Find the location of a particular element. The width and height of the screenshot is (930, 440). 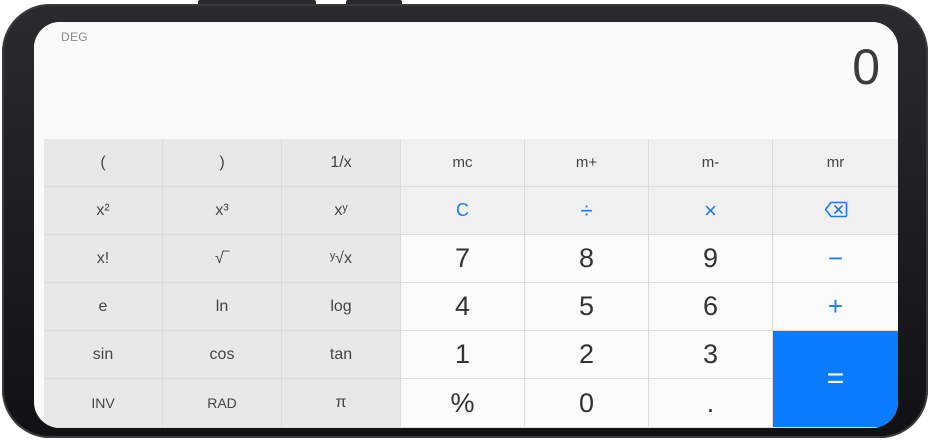

memory-subtract-key: m- is located at coordinates (711, 163).